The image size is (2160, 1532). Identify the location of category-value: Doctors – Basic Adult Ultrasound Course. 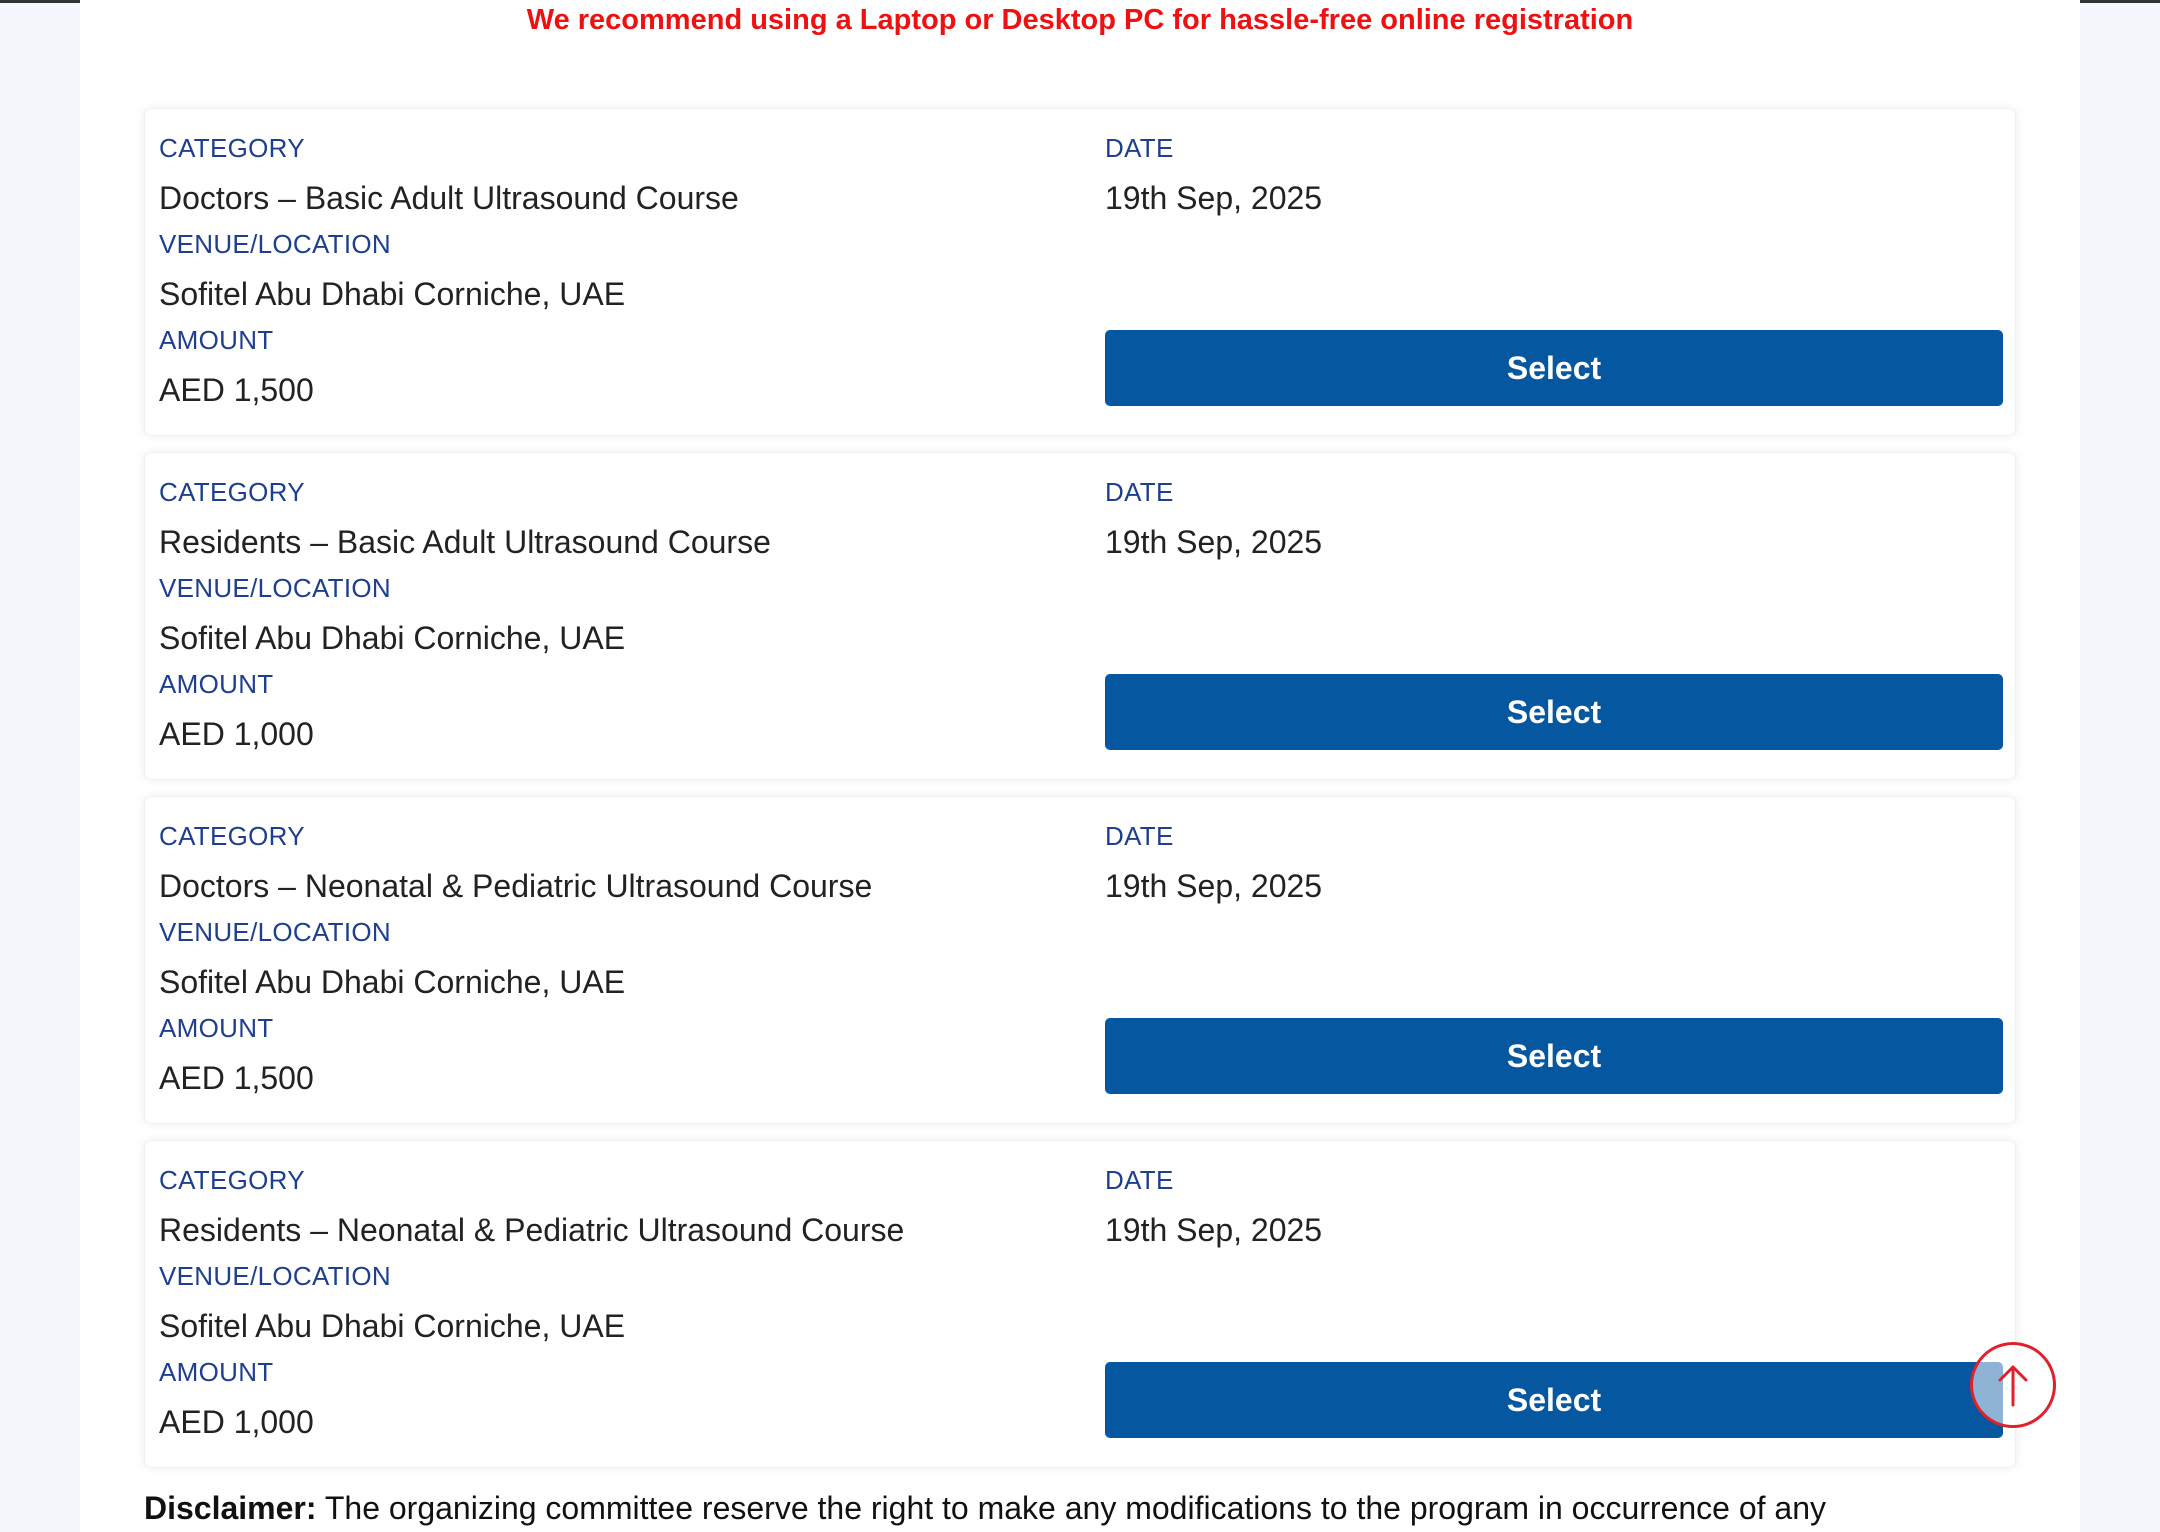
(449, 198).